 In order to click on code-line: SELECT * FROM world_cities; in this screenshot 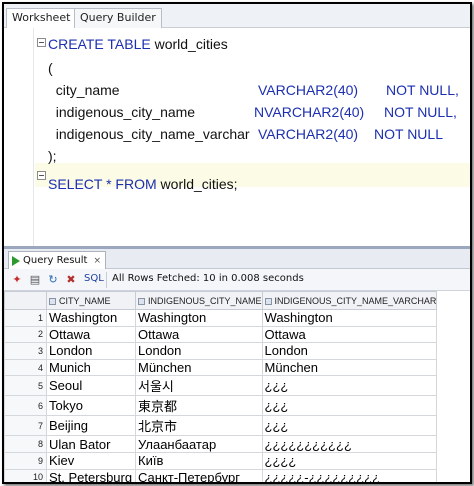, I will do `click(143, 184)`.